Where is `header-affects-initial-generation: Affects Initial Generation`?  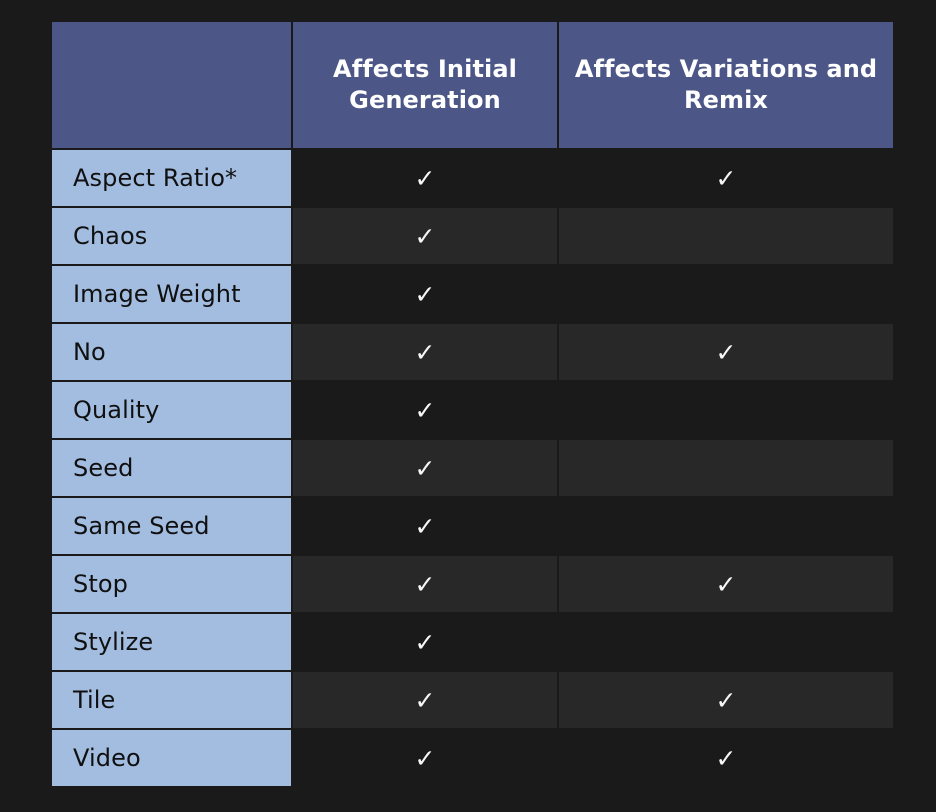
header-affects-initial-generation: Affects Initial Generation is located at coordinates (425, 85).